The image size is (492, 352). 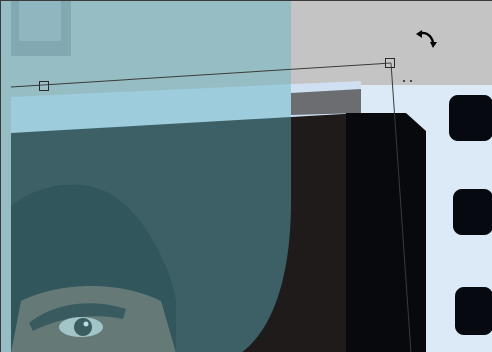 I want to click on rotate-cursor-icon, so click(x=426, y=39).